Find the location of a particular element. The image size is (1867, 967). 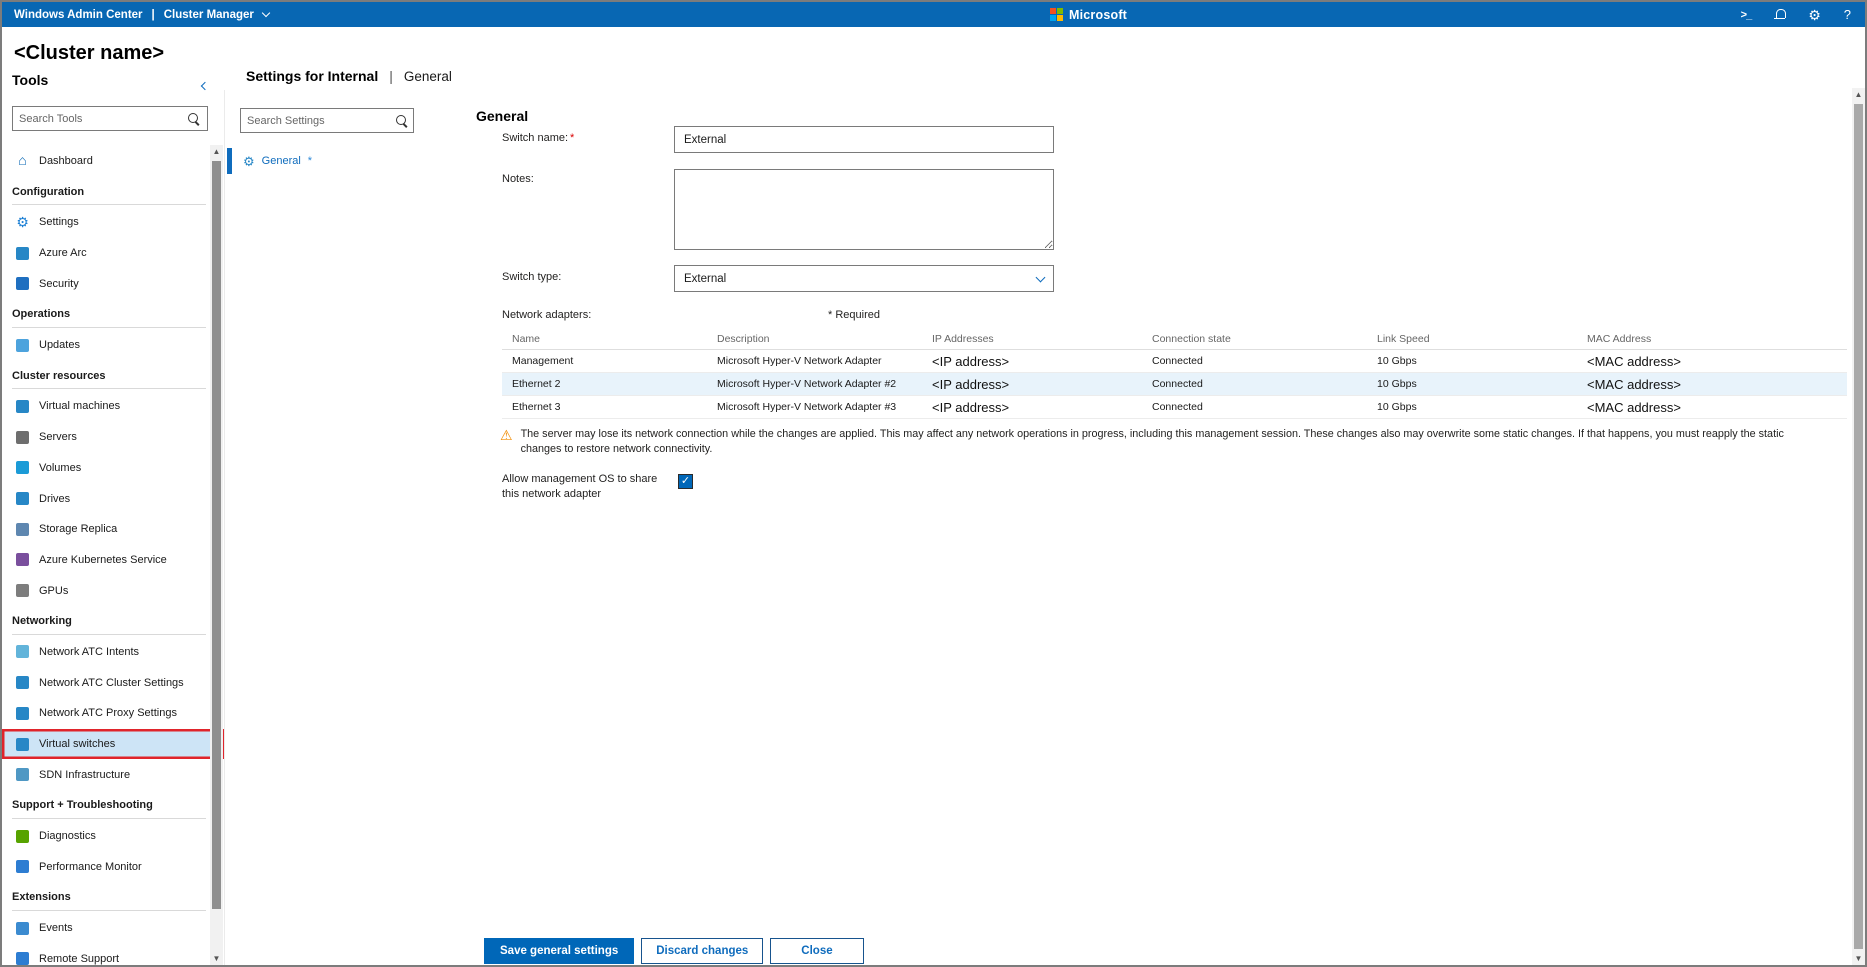

switch-name-input is located at coordinates (864, 139).